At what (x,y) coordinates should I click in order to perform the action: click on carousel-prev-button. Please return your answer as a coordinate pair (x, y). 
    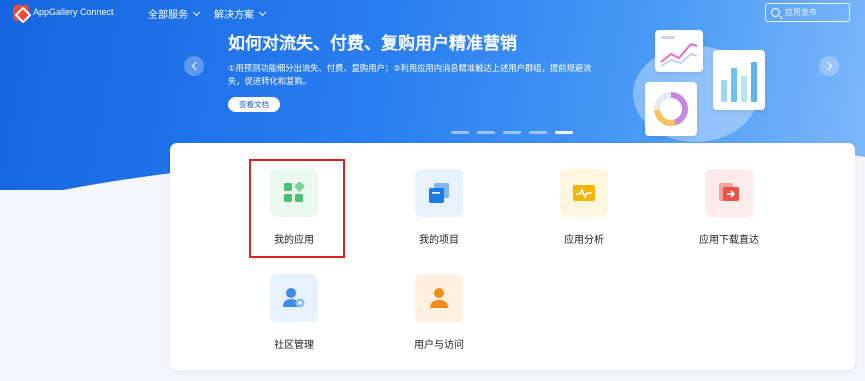
    Looking at the image, I should click on (194, 66).